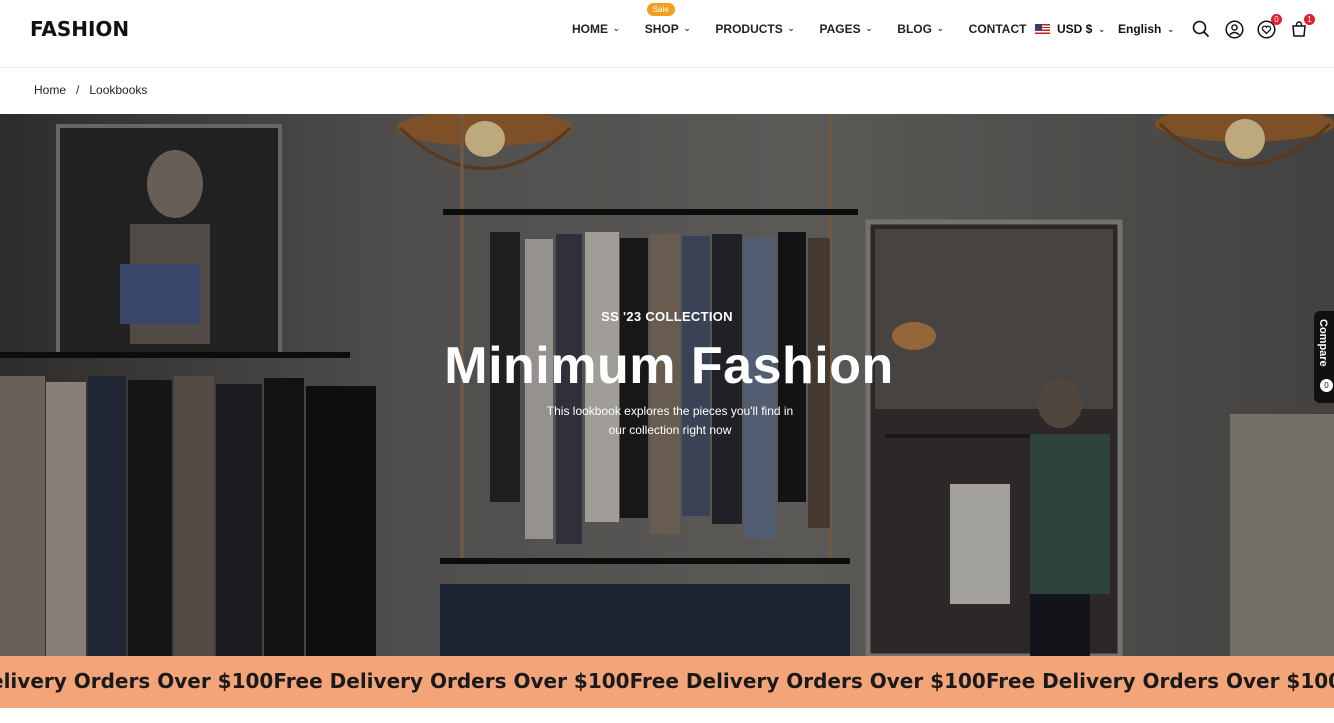  What do you see at coordinates (667, 19) in the screenshot?
I see `nav-item-shop: Sale SHOP ⌄` at bounding box center [667, 19].